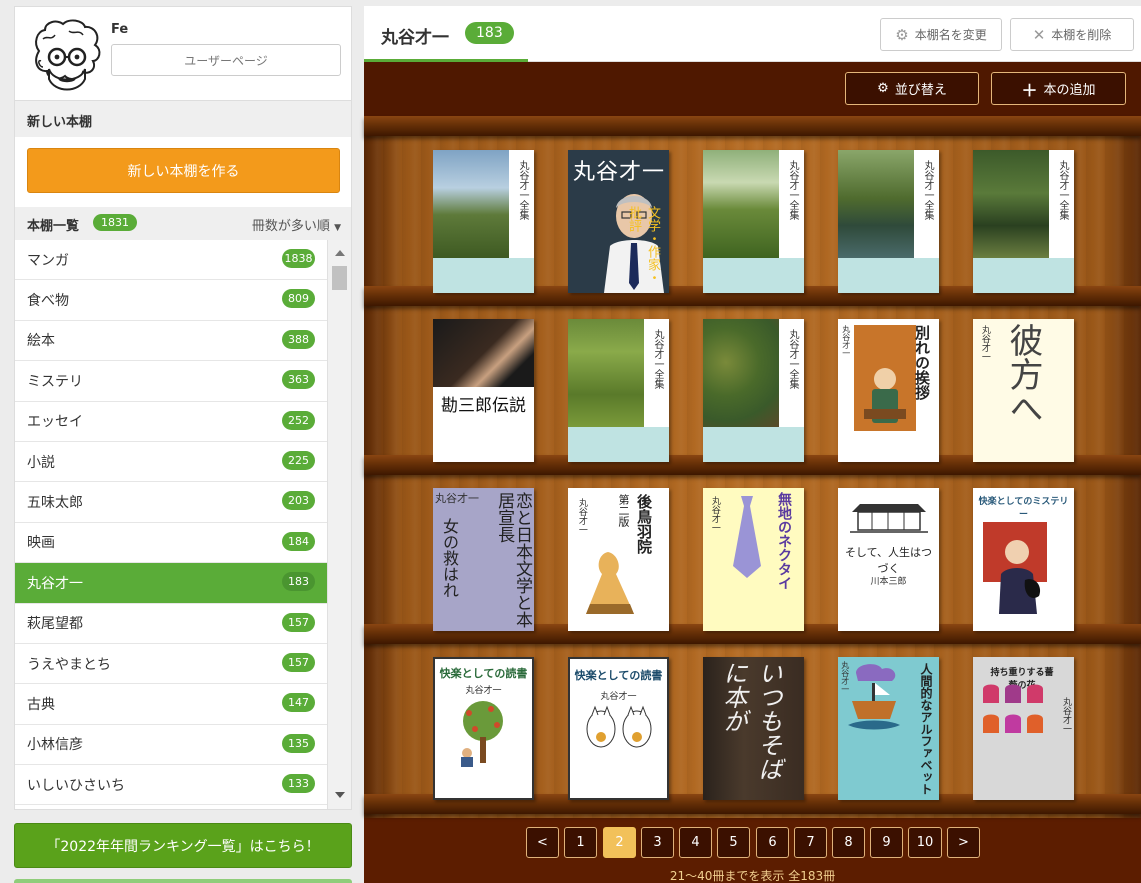  Describe the element at coordinates (747, 537) in the screenshot. I see `necktie-icon` at that location.